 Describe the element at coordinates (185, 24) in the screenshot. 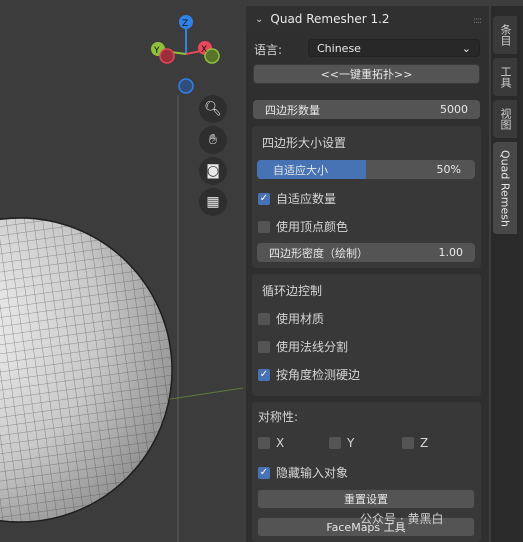

I see `gizmo-z-label: Z` at that location.